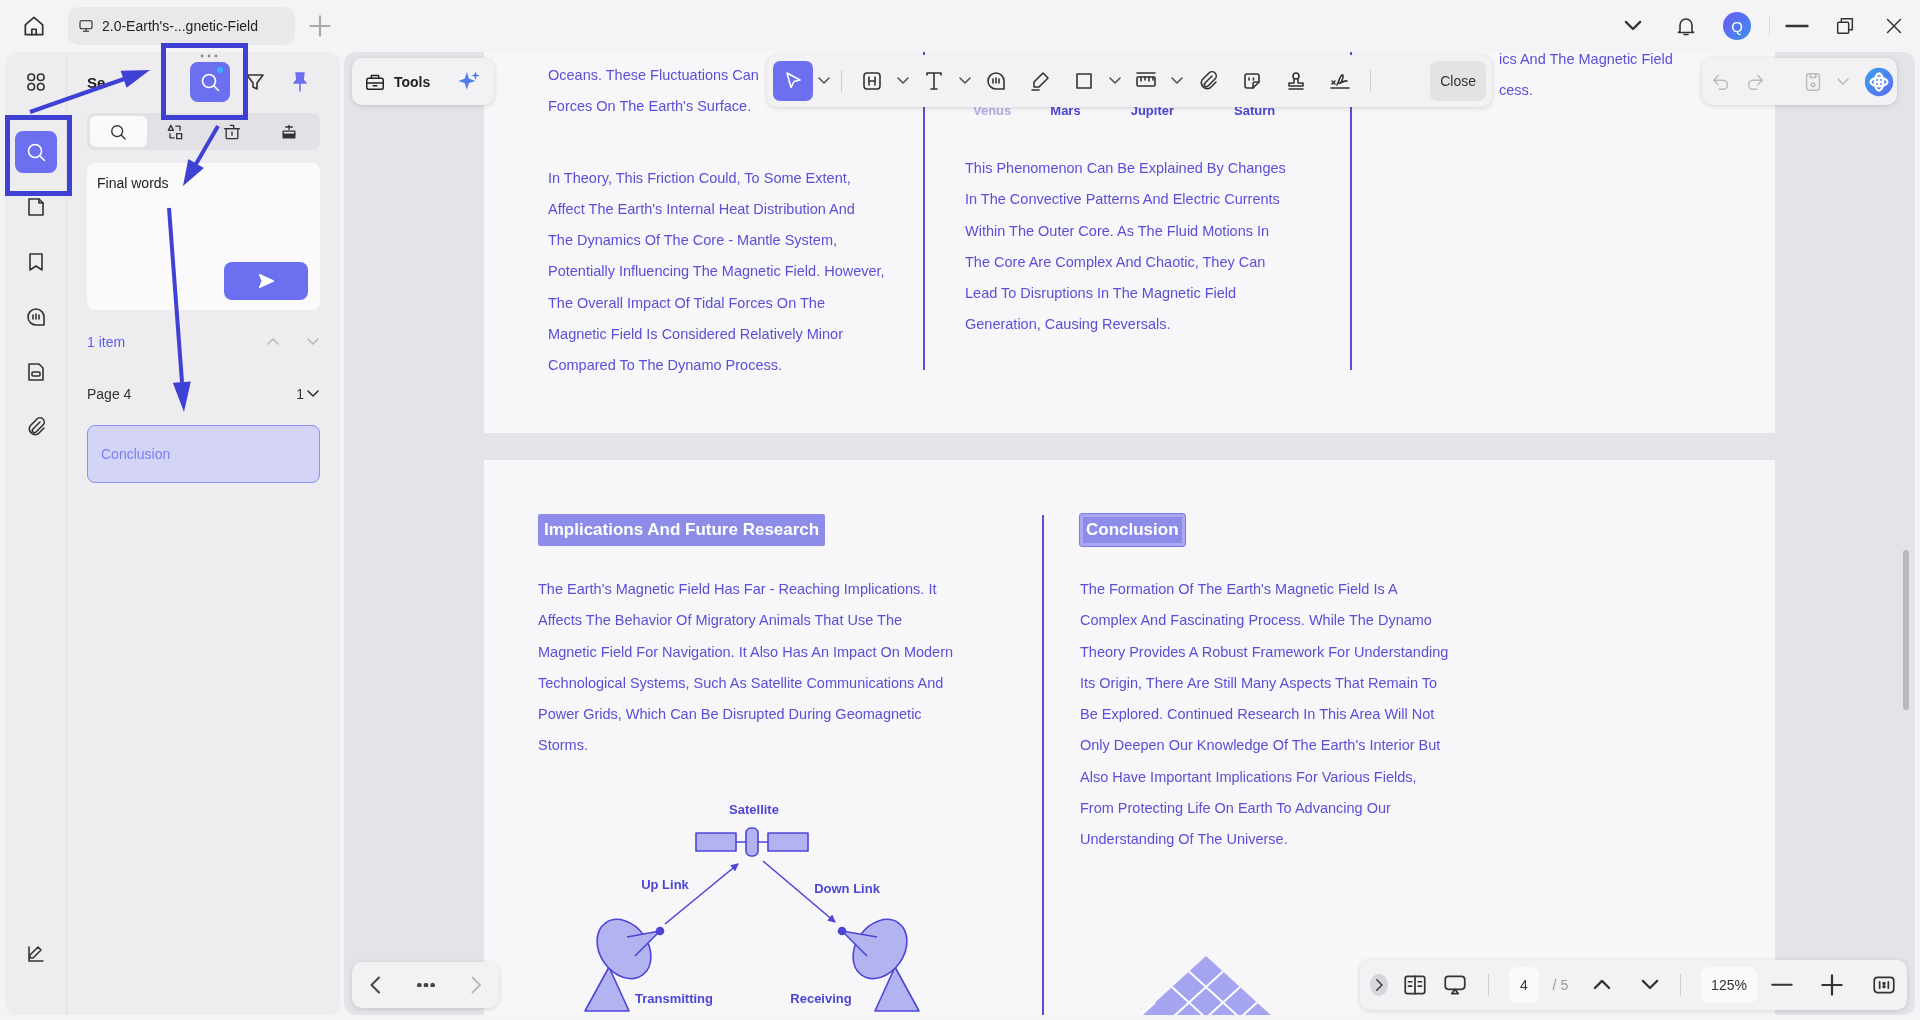  I want to click on chevron-icon, so click(313, 394).